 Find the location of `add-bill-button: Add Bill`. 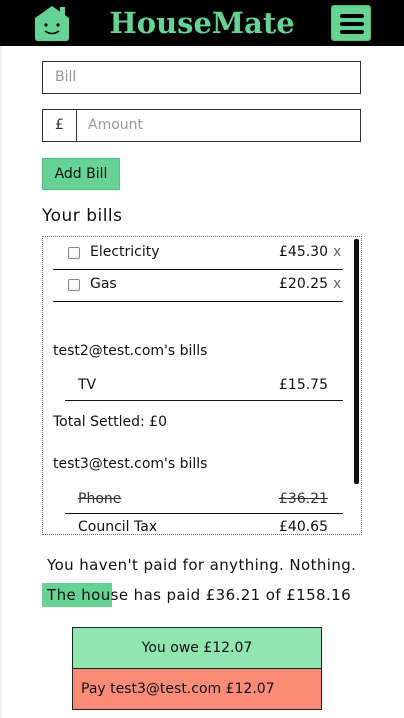

add-bill-button: Add Bill is located at coordinates (81, 174).